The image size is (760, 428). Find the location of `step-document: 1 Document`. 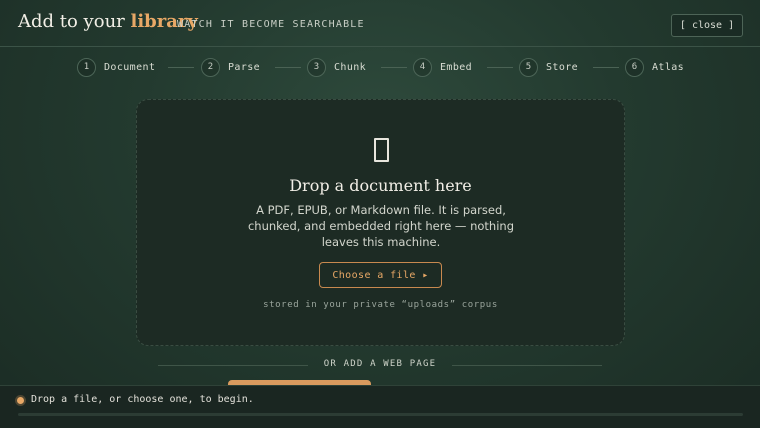

step-document: 1 Document is located at coordinates (116, 67).